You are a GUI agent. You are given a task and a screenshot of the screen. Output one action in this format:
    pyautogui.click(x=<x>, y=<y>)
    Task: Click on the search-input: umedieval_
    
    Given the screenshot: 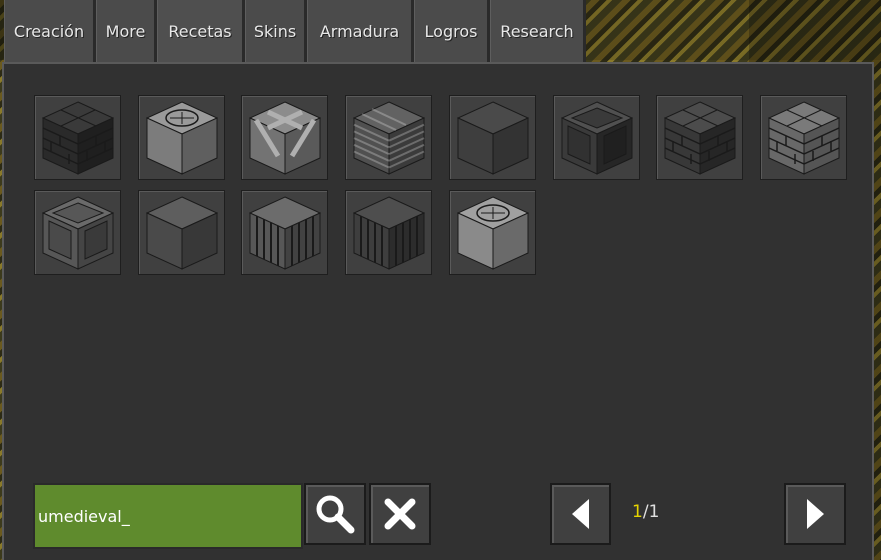 What is the action you would take?
    pyautogui.click(x=168, y=516)
    